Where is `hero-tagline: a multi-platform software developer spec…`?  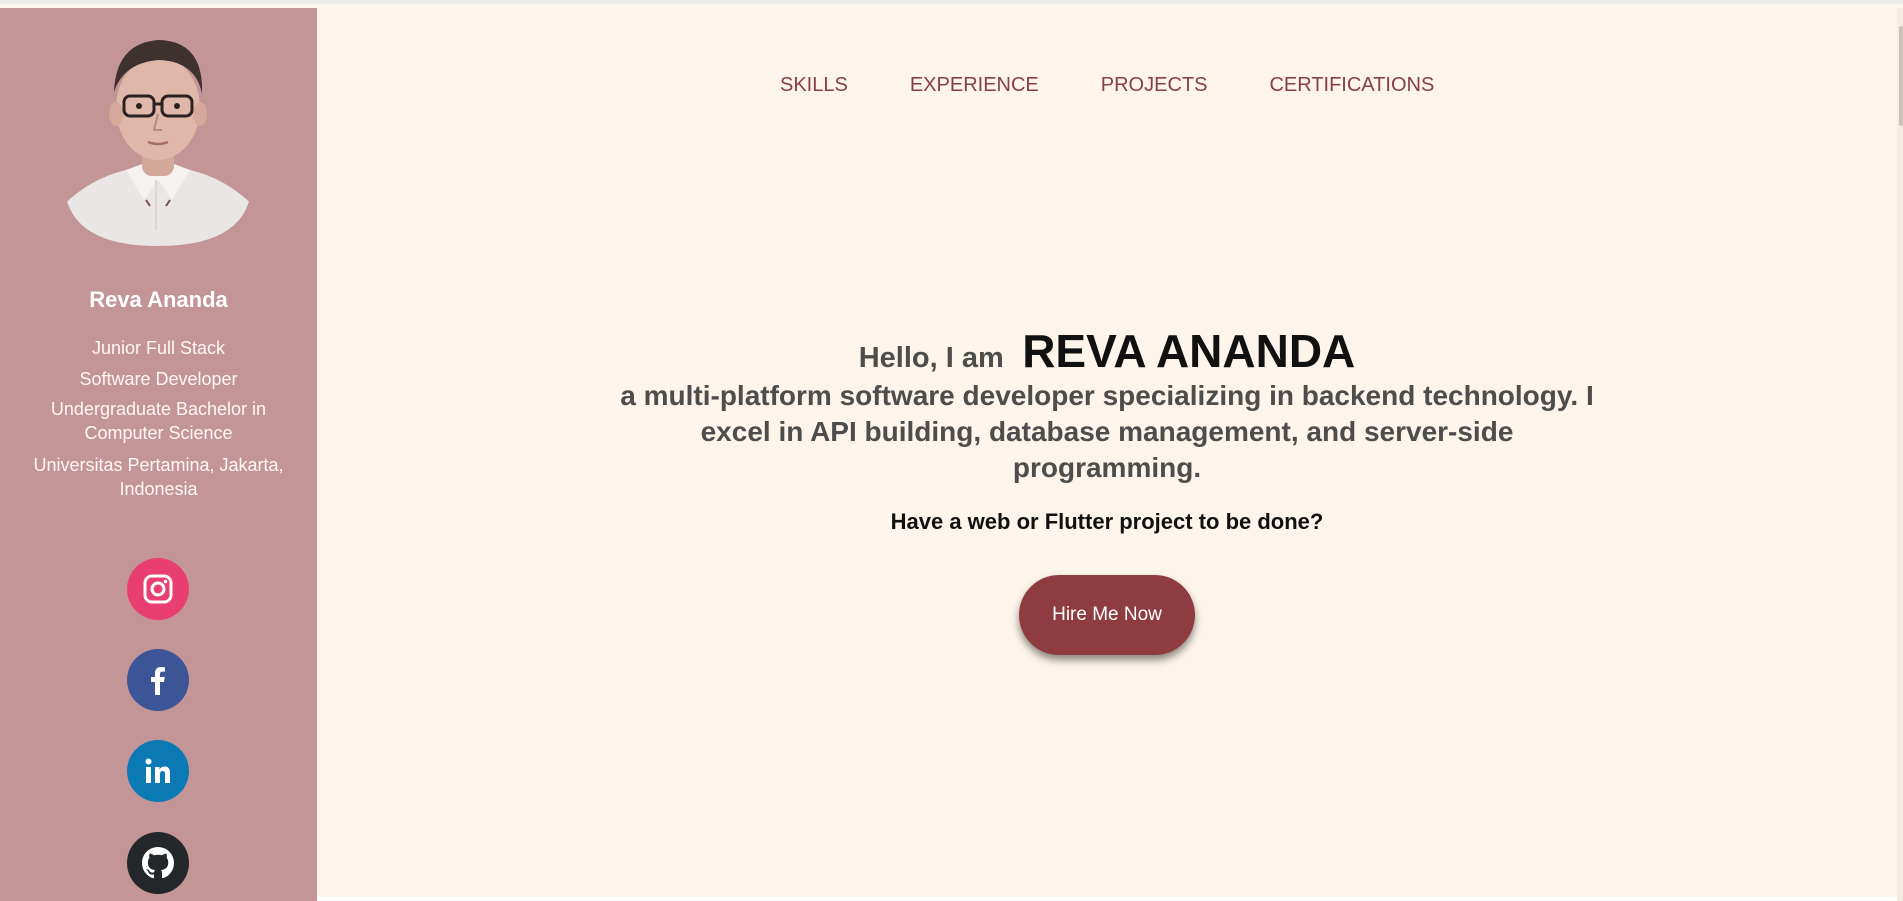 hero-tagline: a multi-platform software developer spec… is located at coordinates (1107, 431).